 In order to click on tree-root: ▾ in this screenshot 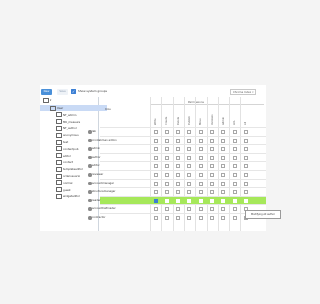, I will do `click(47, 100)`.